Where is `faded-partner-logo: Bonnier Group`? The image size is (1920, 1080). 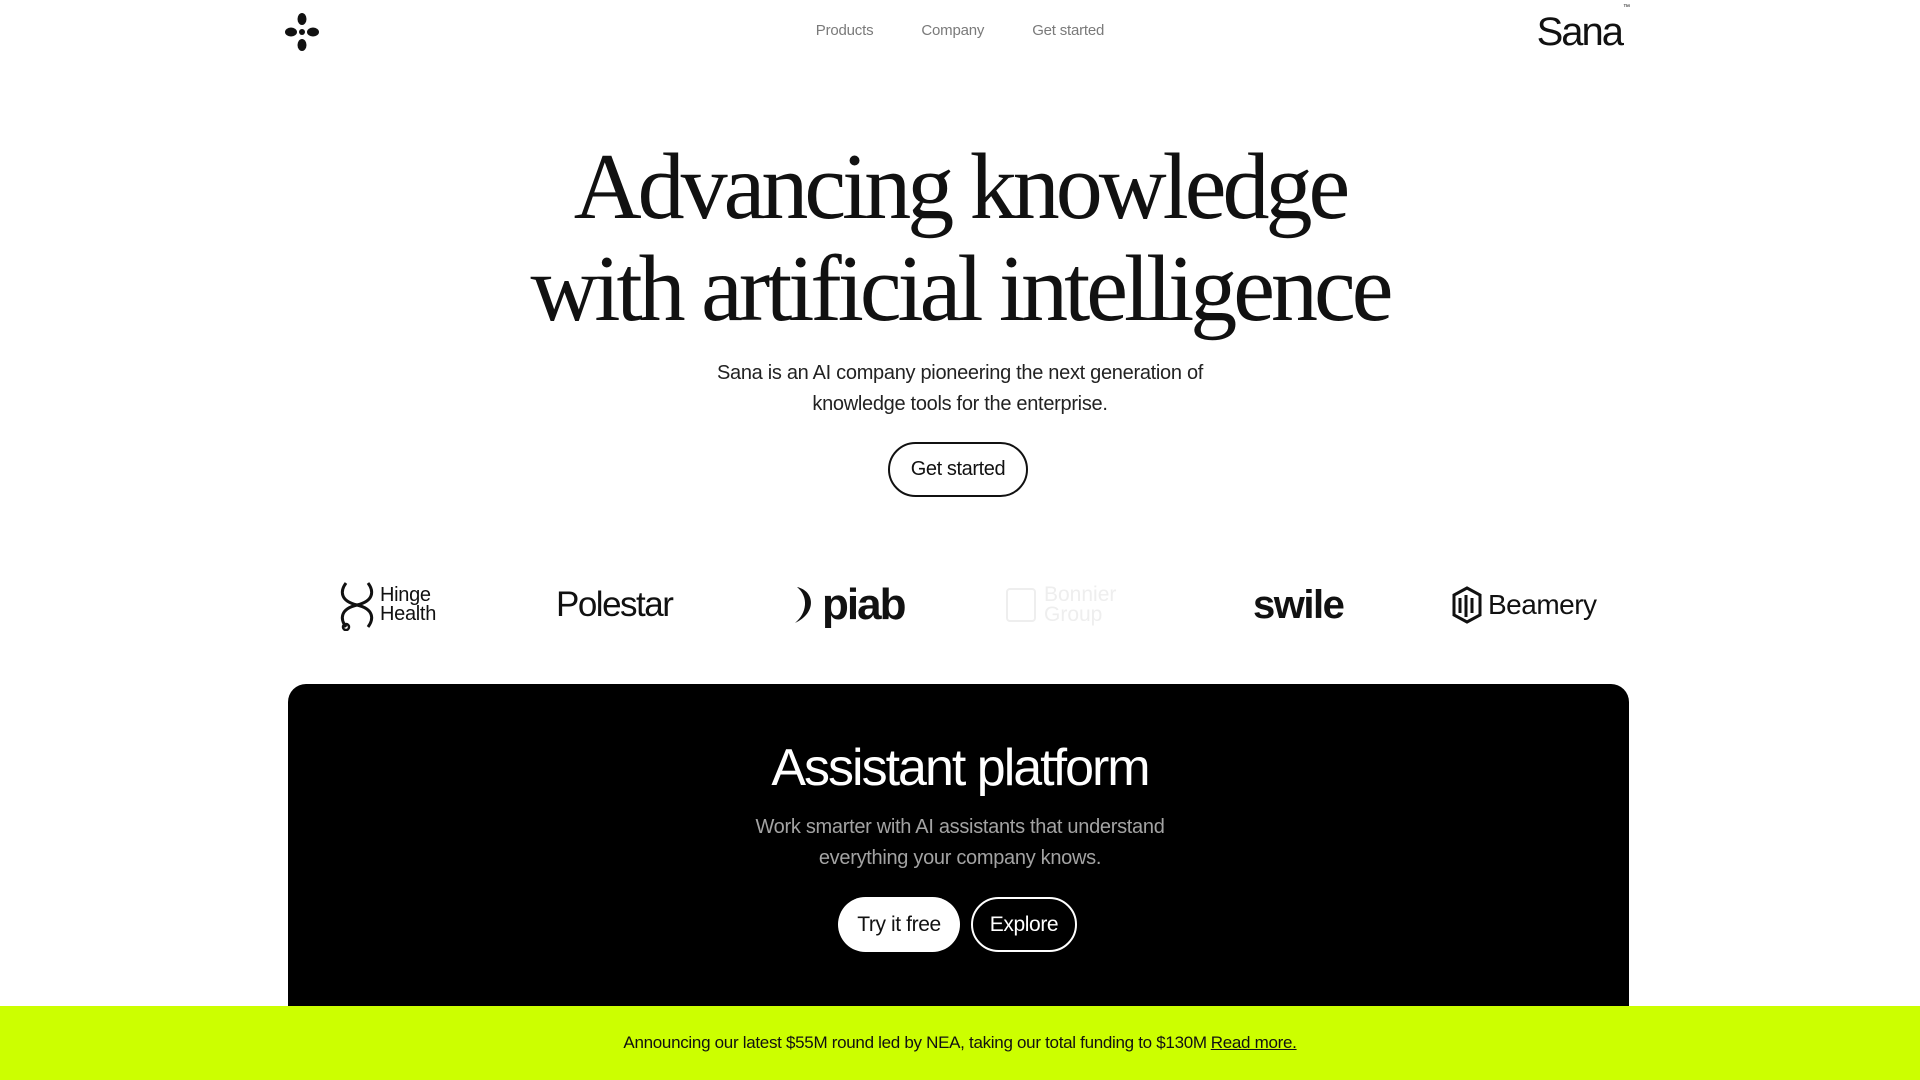 faded-partner-logo: Bonnier Group is located at coordinates (1061, 605).